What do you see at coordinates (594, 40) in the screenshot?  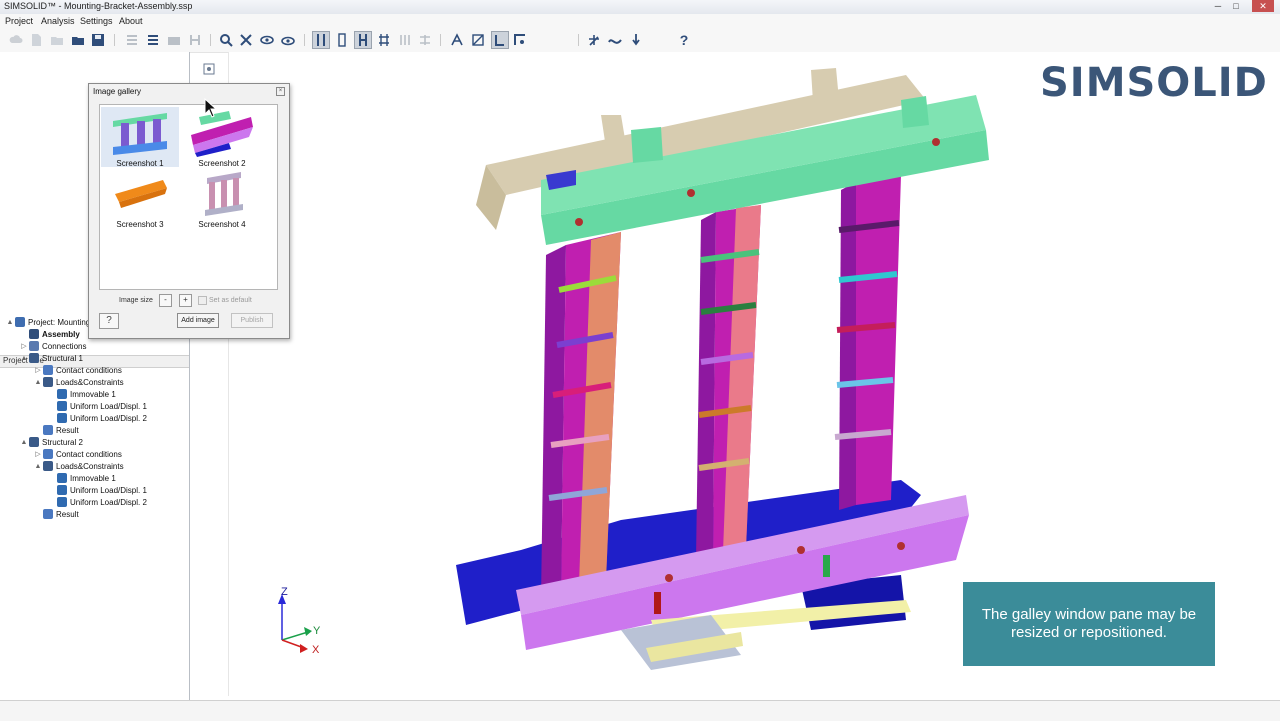 I see `assembly-tool-icon` at bounding box center [594, 40].